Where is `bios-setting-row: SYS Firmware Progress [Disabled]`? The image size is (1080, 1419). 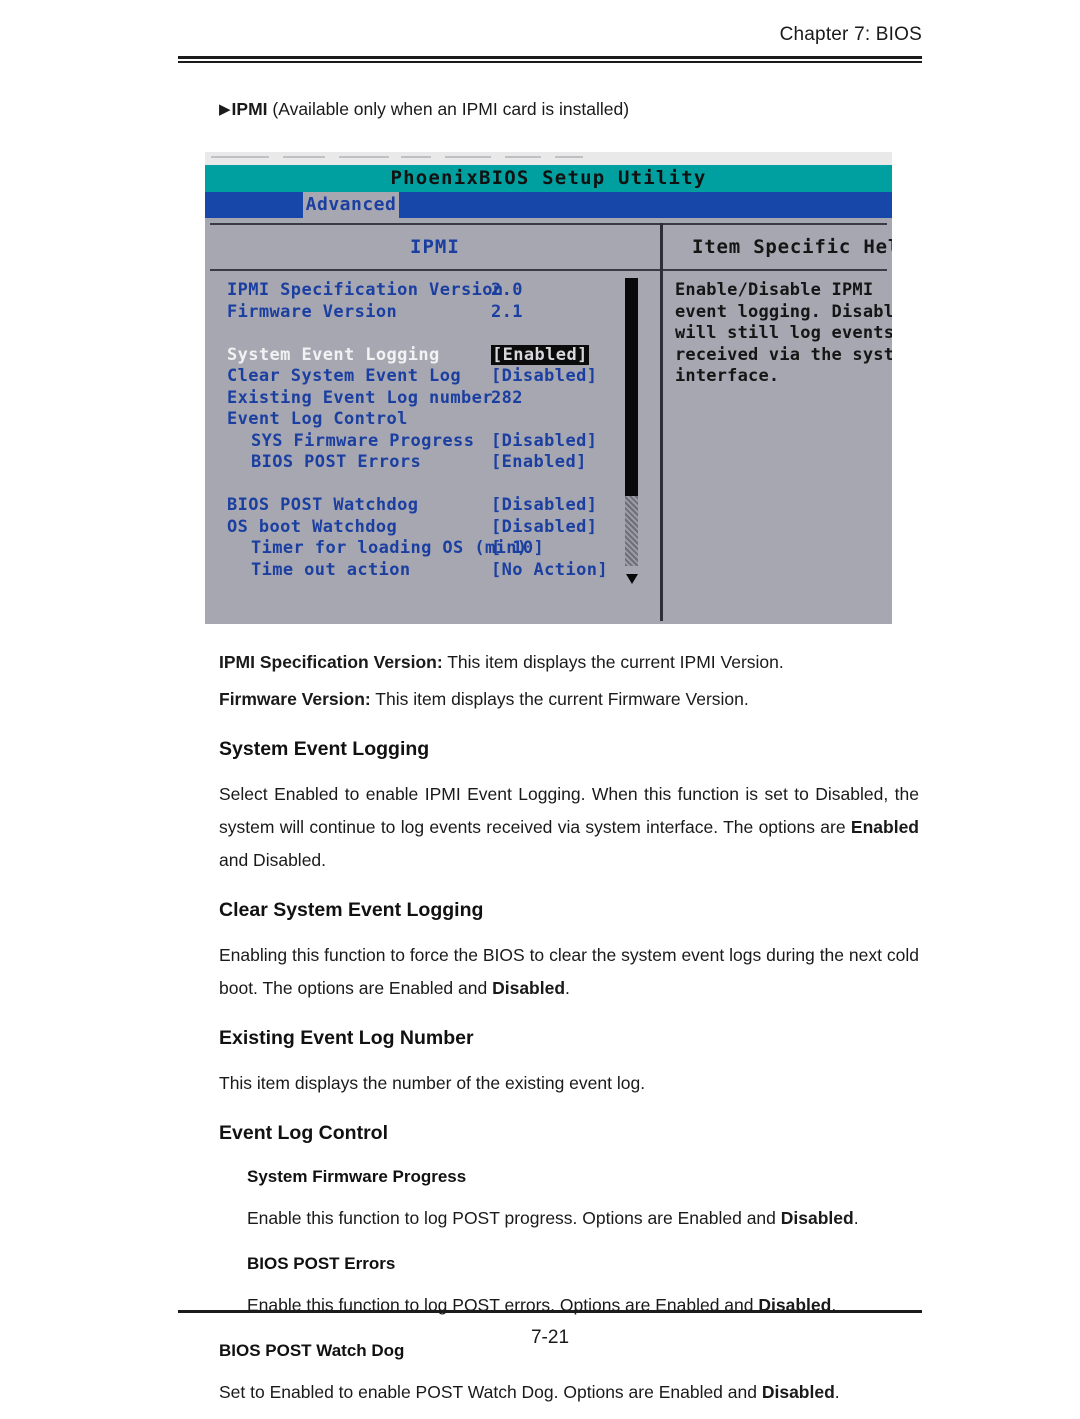
bios-setting-row: SYS Firmware Progress [Disabled] is located at coordinates (437, 442).